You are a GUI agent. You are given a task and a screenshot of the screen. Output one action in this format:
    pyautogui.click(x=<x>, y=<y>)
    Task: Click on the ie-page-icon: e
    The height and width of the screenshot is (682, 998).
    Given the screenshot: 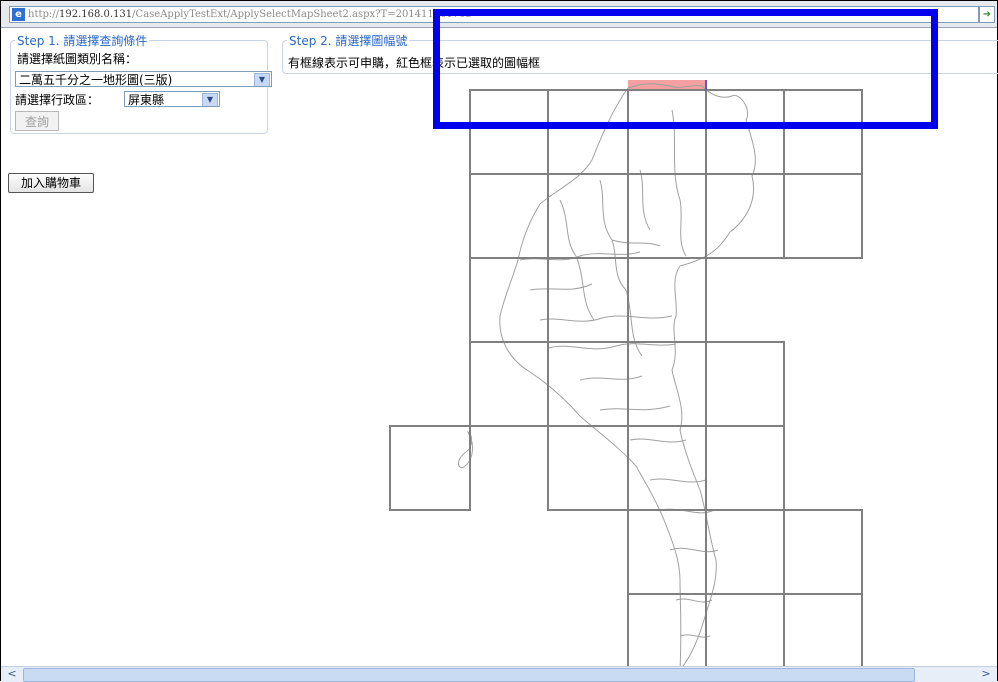 What is the action you would take?
    pyautogui.click(x=18, y=14)
    